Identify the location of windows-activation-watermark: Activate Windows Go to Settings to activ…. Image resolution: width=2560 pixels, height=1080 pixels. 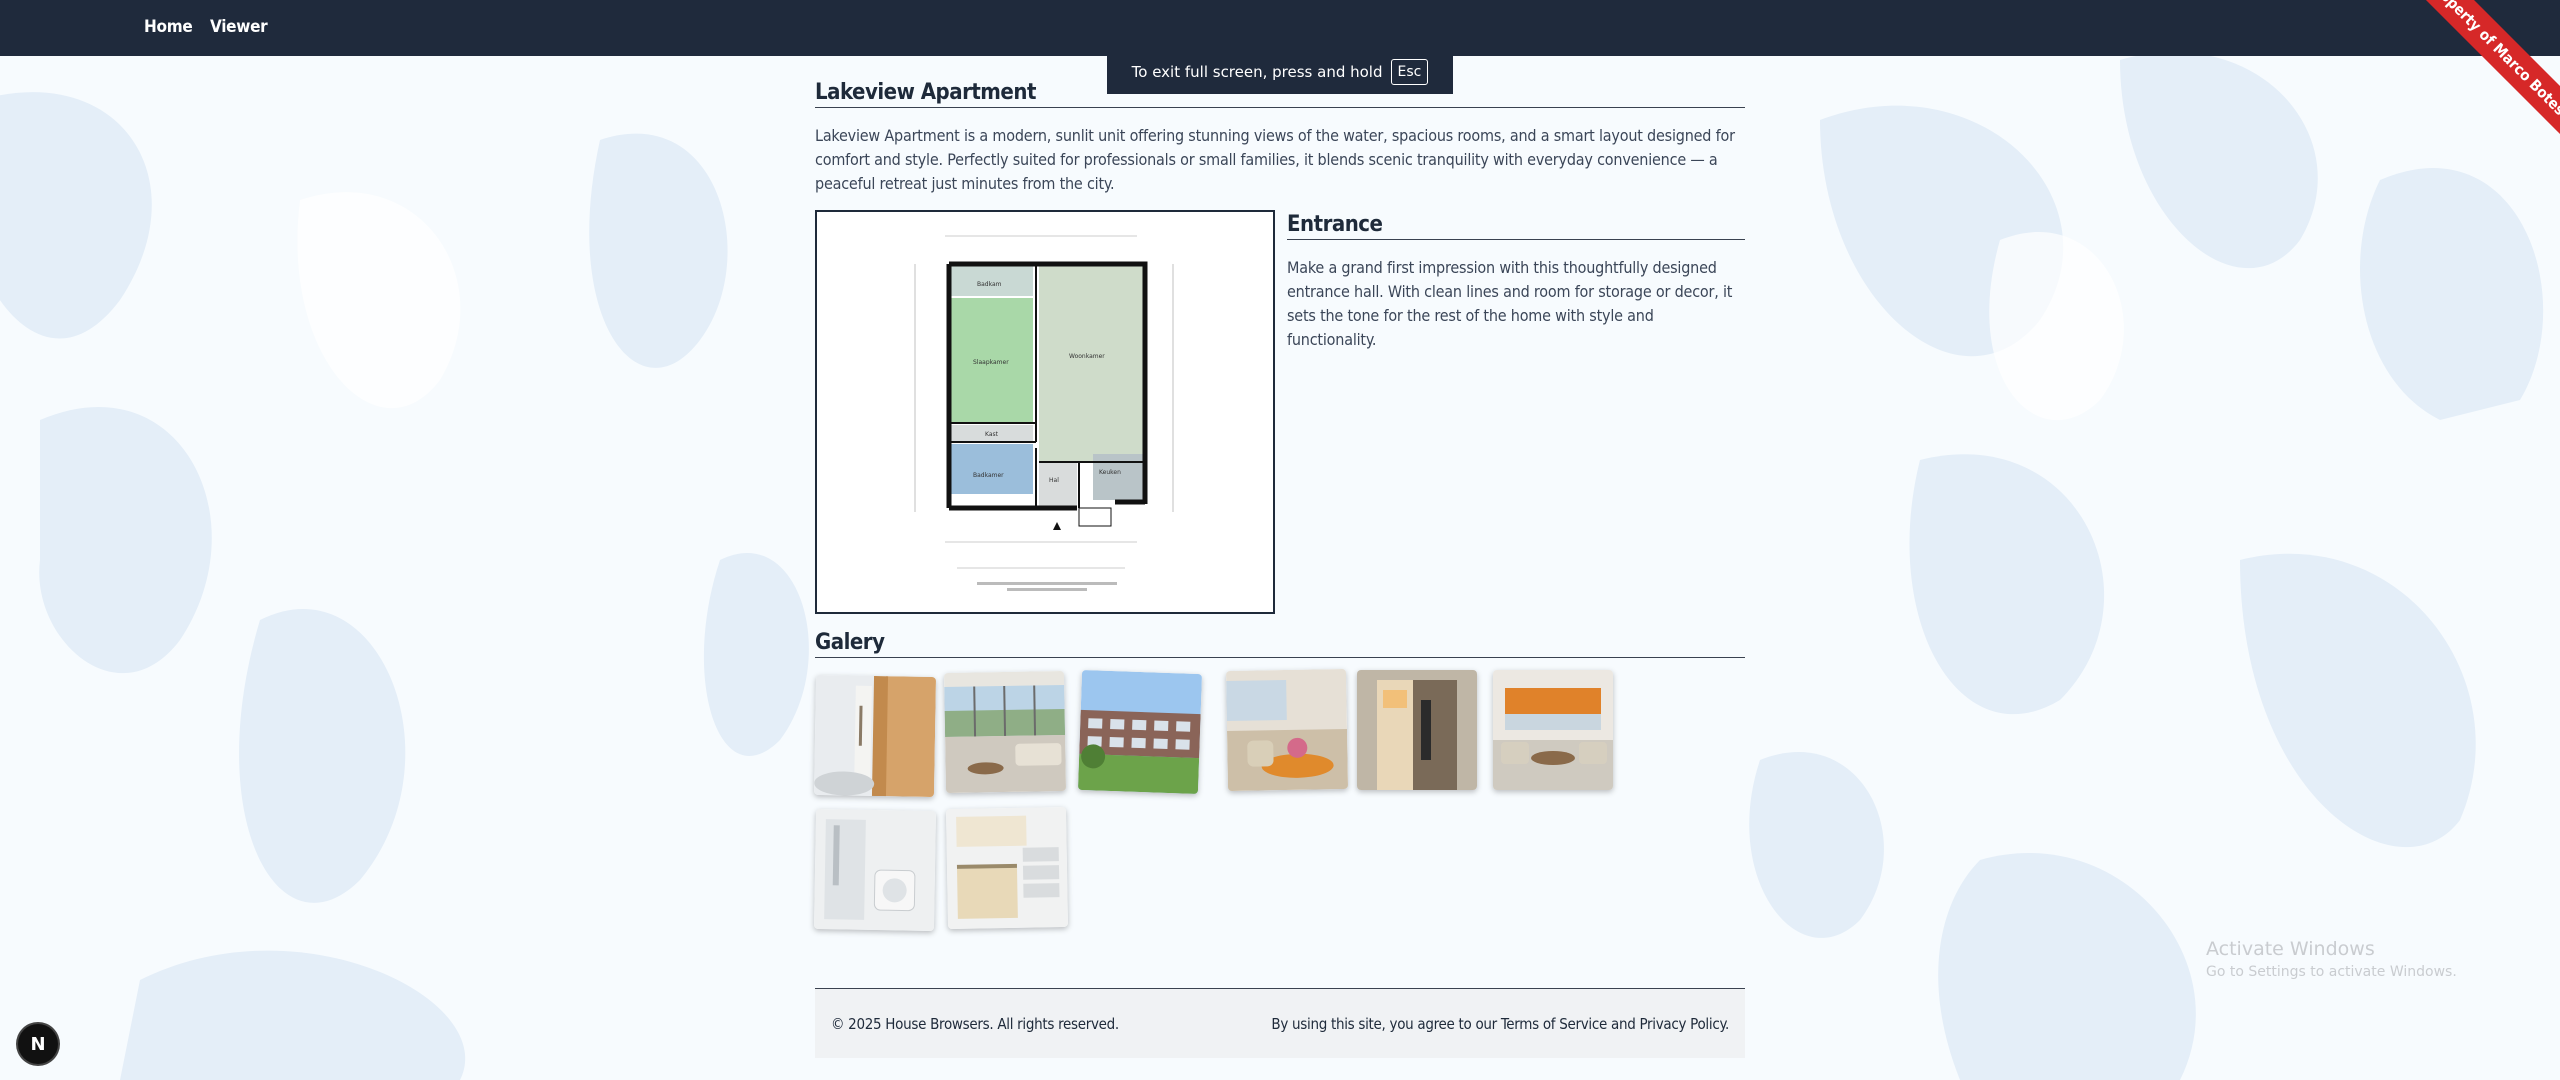
(2331, 959).